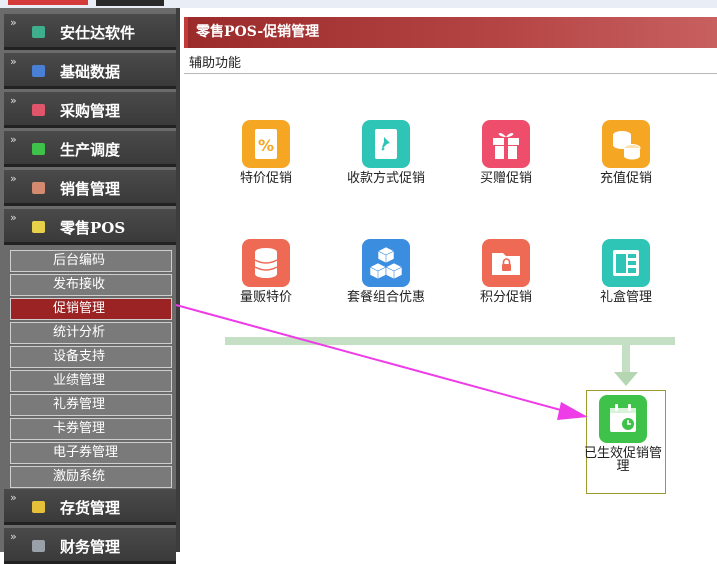 This screenshot has height=564, width=717. I want to click on tile-buy-gift: 买赠促销, so click(506, 152).